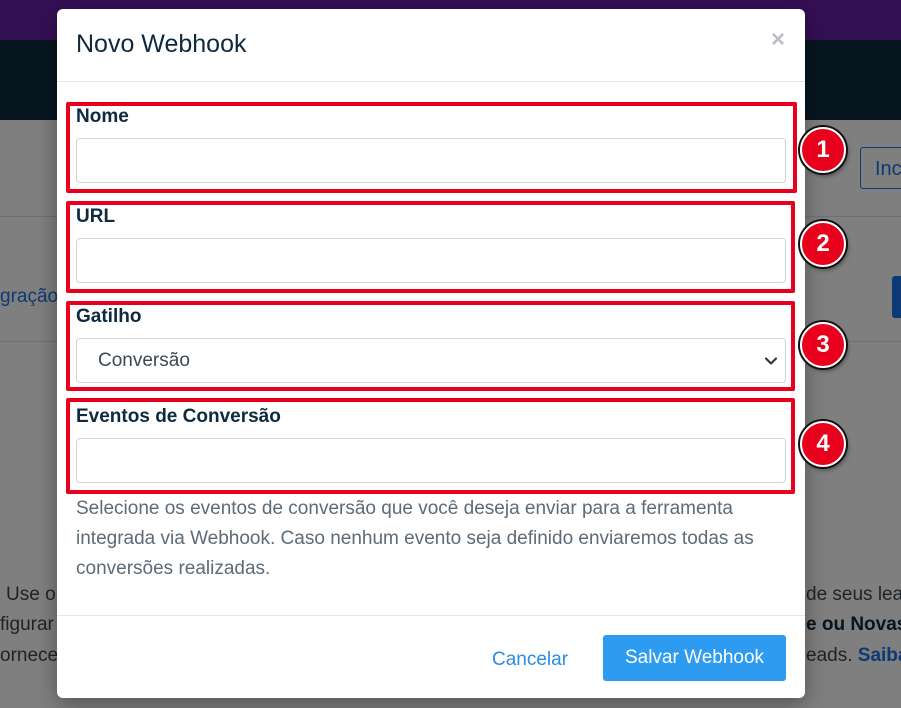  I want to click on trigger-label: Gatilho, so click(109, 316).